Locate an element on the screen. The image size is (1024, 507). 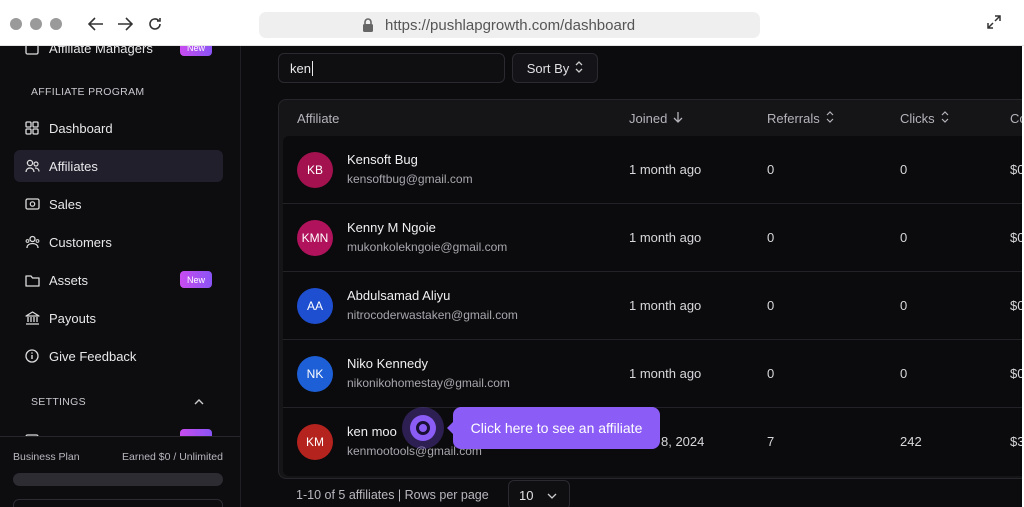
money-icon is located at coordinates (32, 204).